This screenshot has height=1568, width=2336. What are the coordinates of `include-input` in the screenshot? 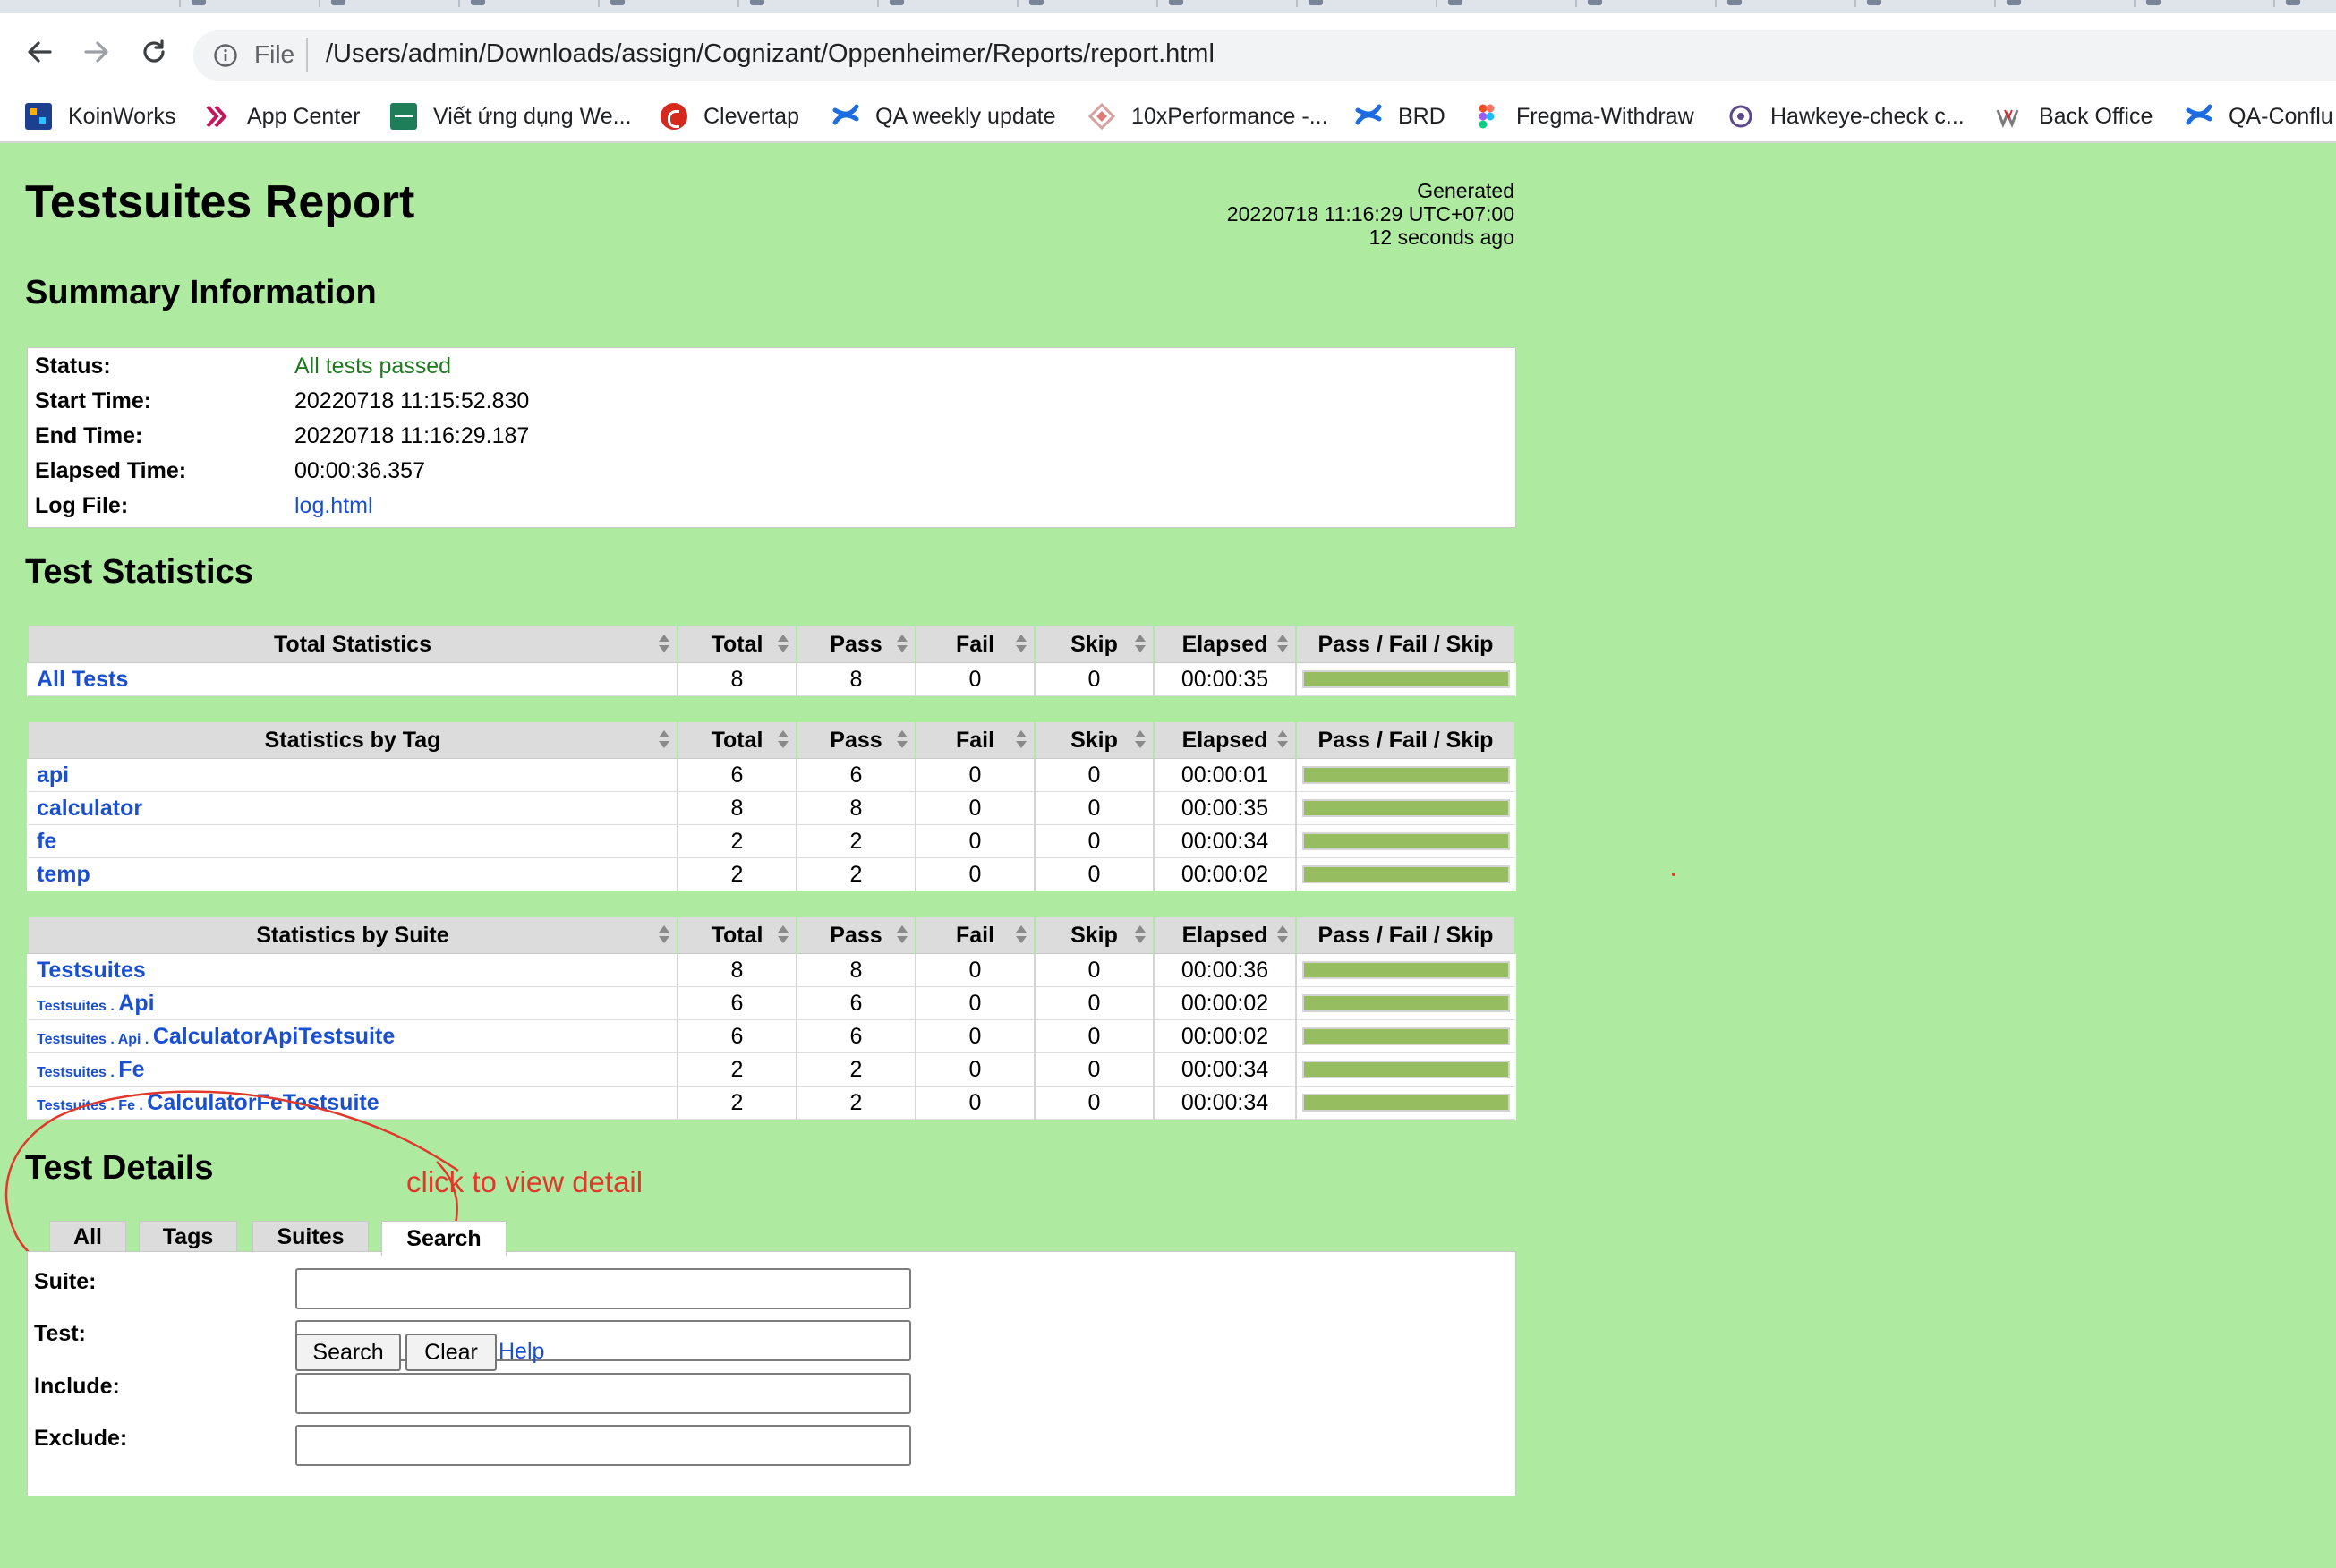 It's located at (603, 1393).